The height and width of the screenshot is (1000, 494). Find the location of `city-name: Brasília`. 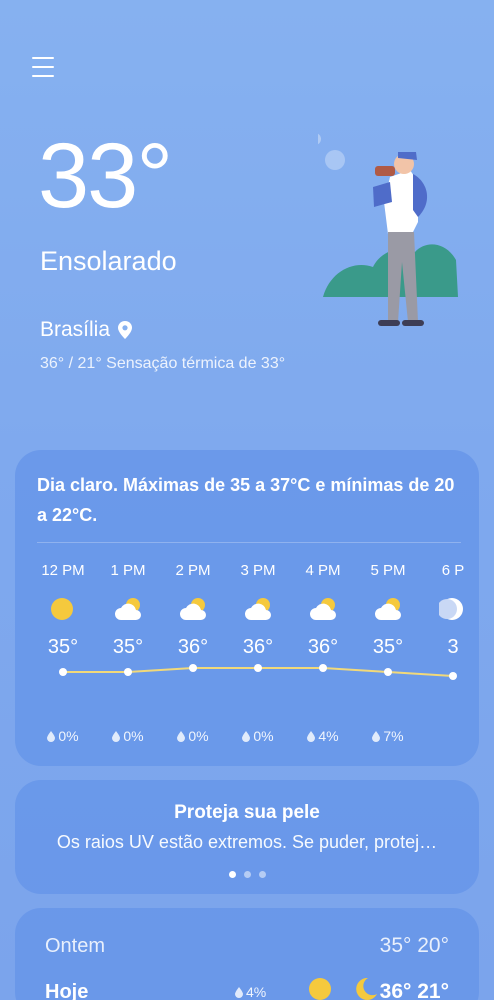

city-name: Brasília is located at coordinates (75, 329).